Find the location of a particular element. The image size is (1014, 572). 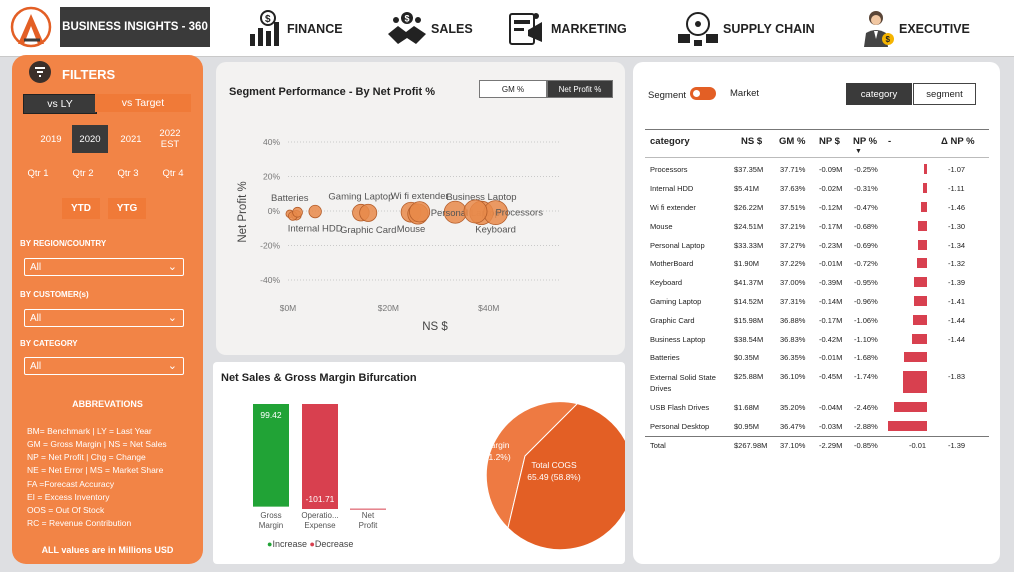

cell-delta-np: -1.41 is located at coordinates (957, 301).